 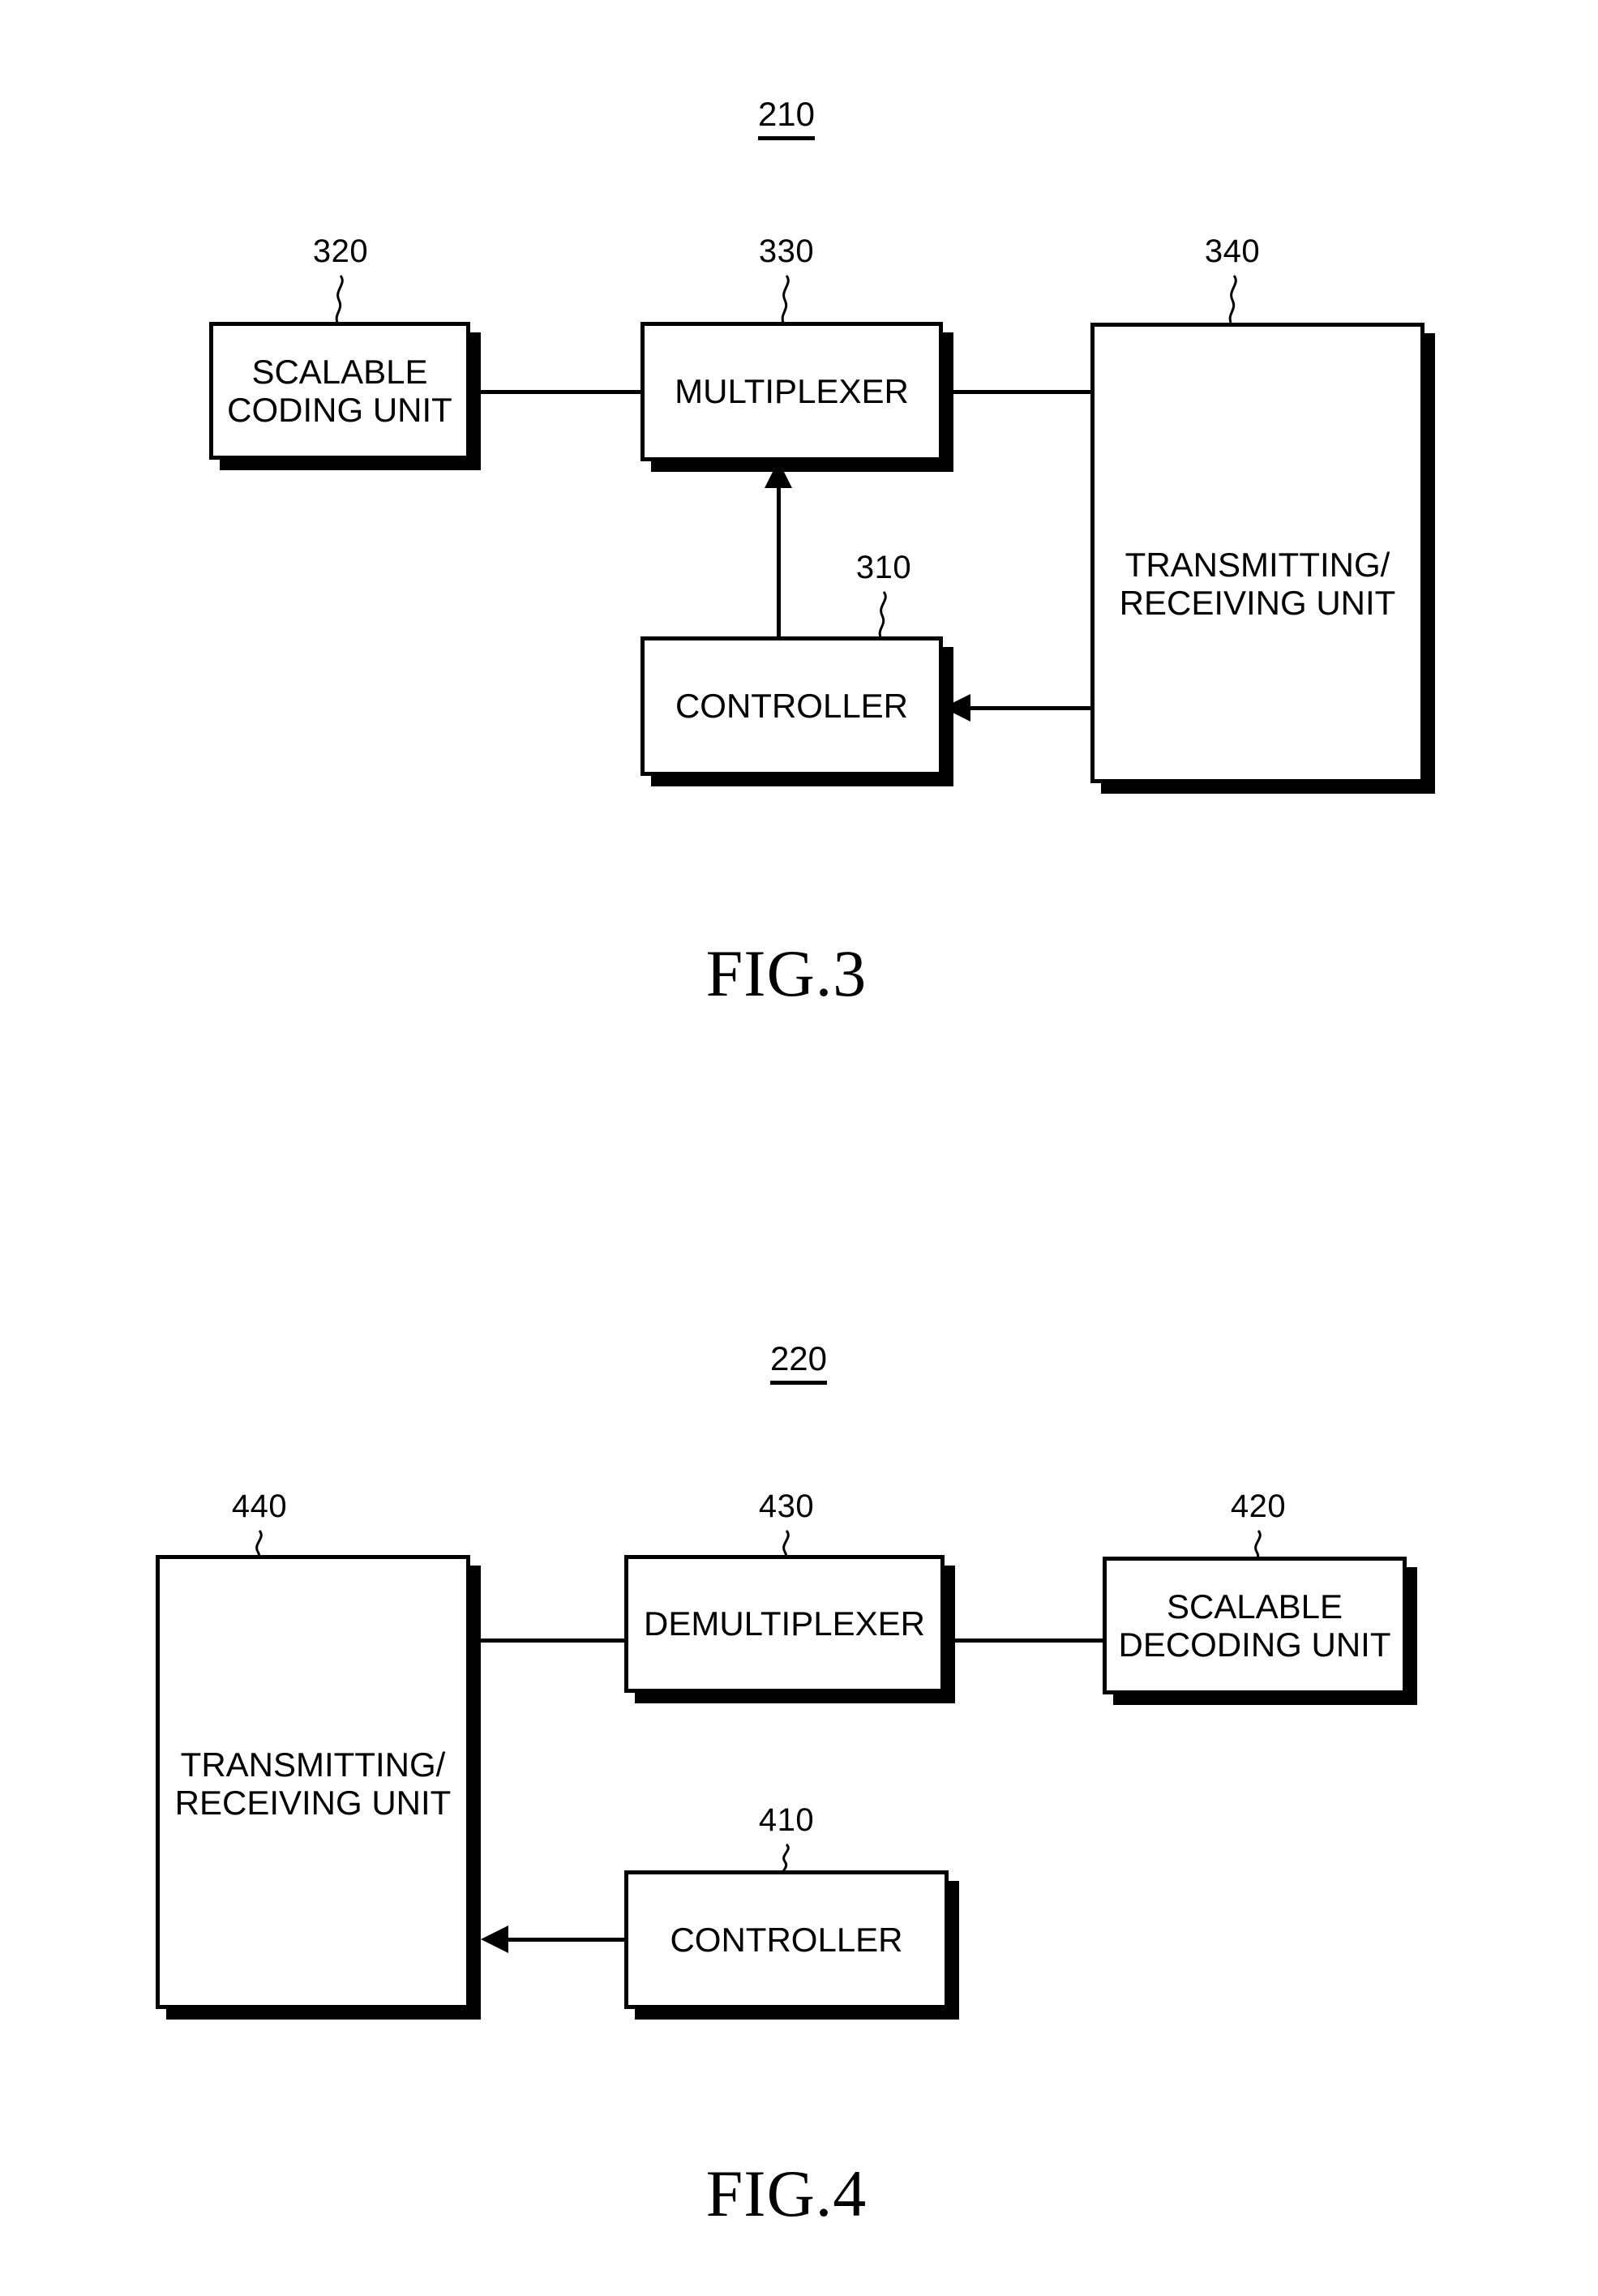 I want to click on block-transmitting-receiving-unit-fig3-label: TRANSMITTING/ RECEIVING UNIT, so click(x=1257, y=584).